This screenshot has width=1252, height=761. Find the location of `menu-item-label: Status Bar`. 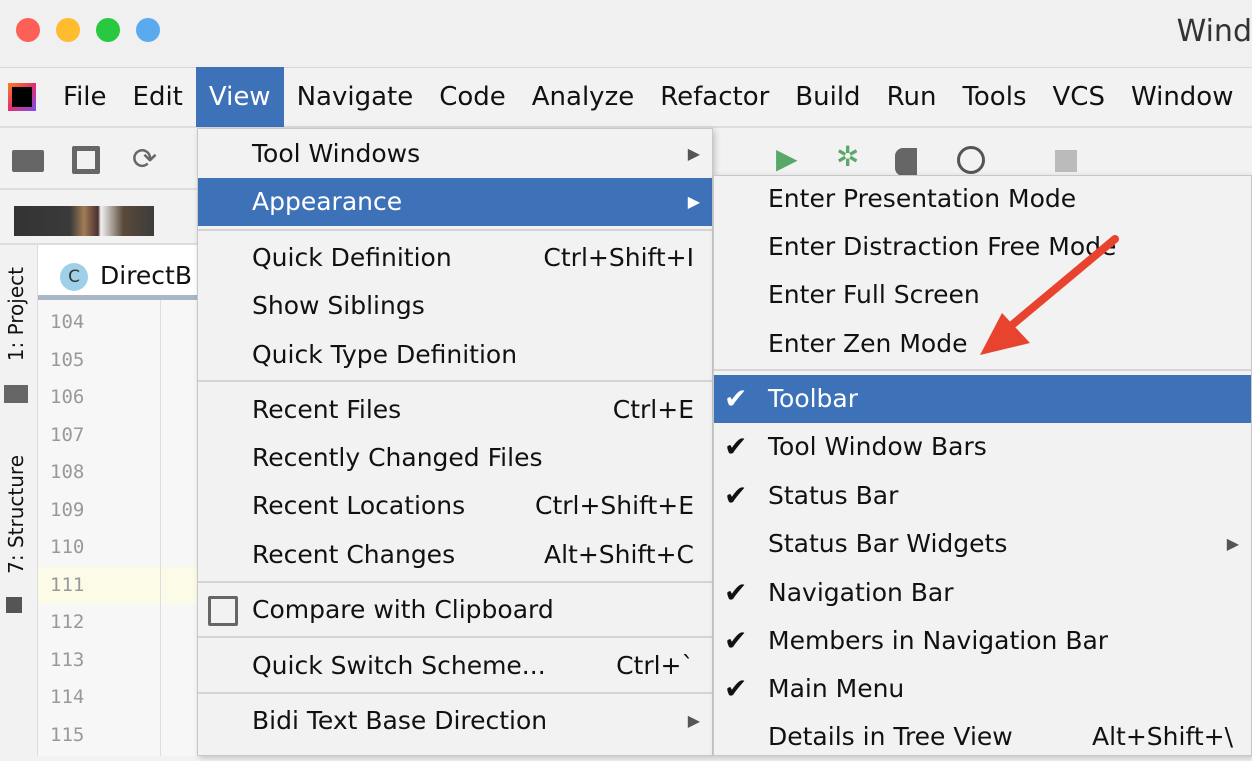

menu-item-label: Status Bar is located at coordinates (833, 495).